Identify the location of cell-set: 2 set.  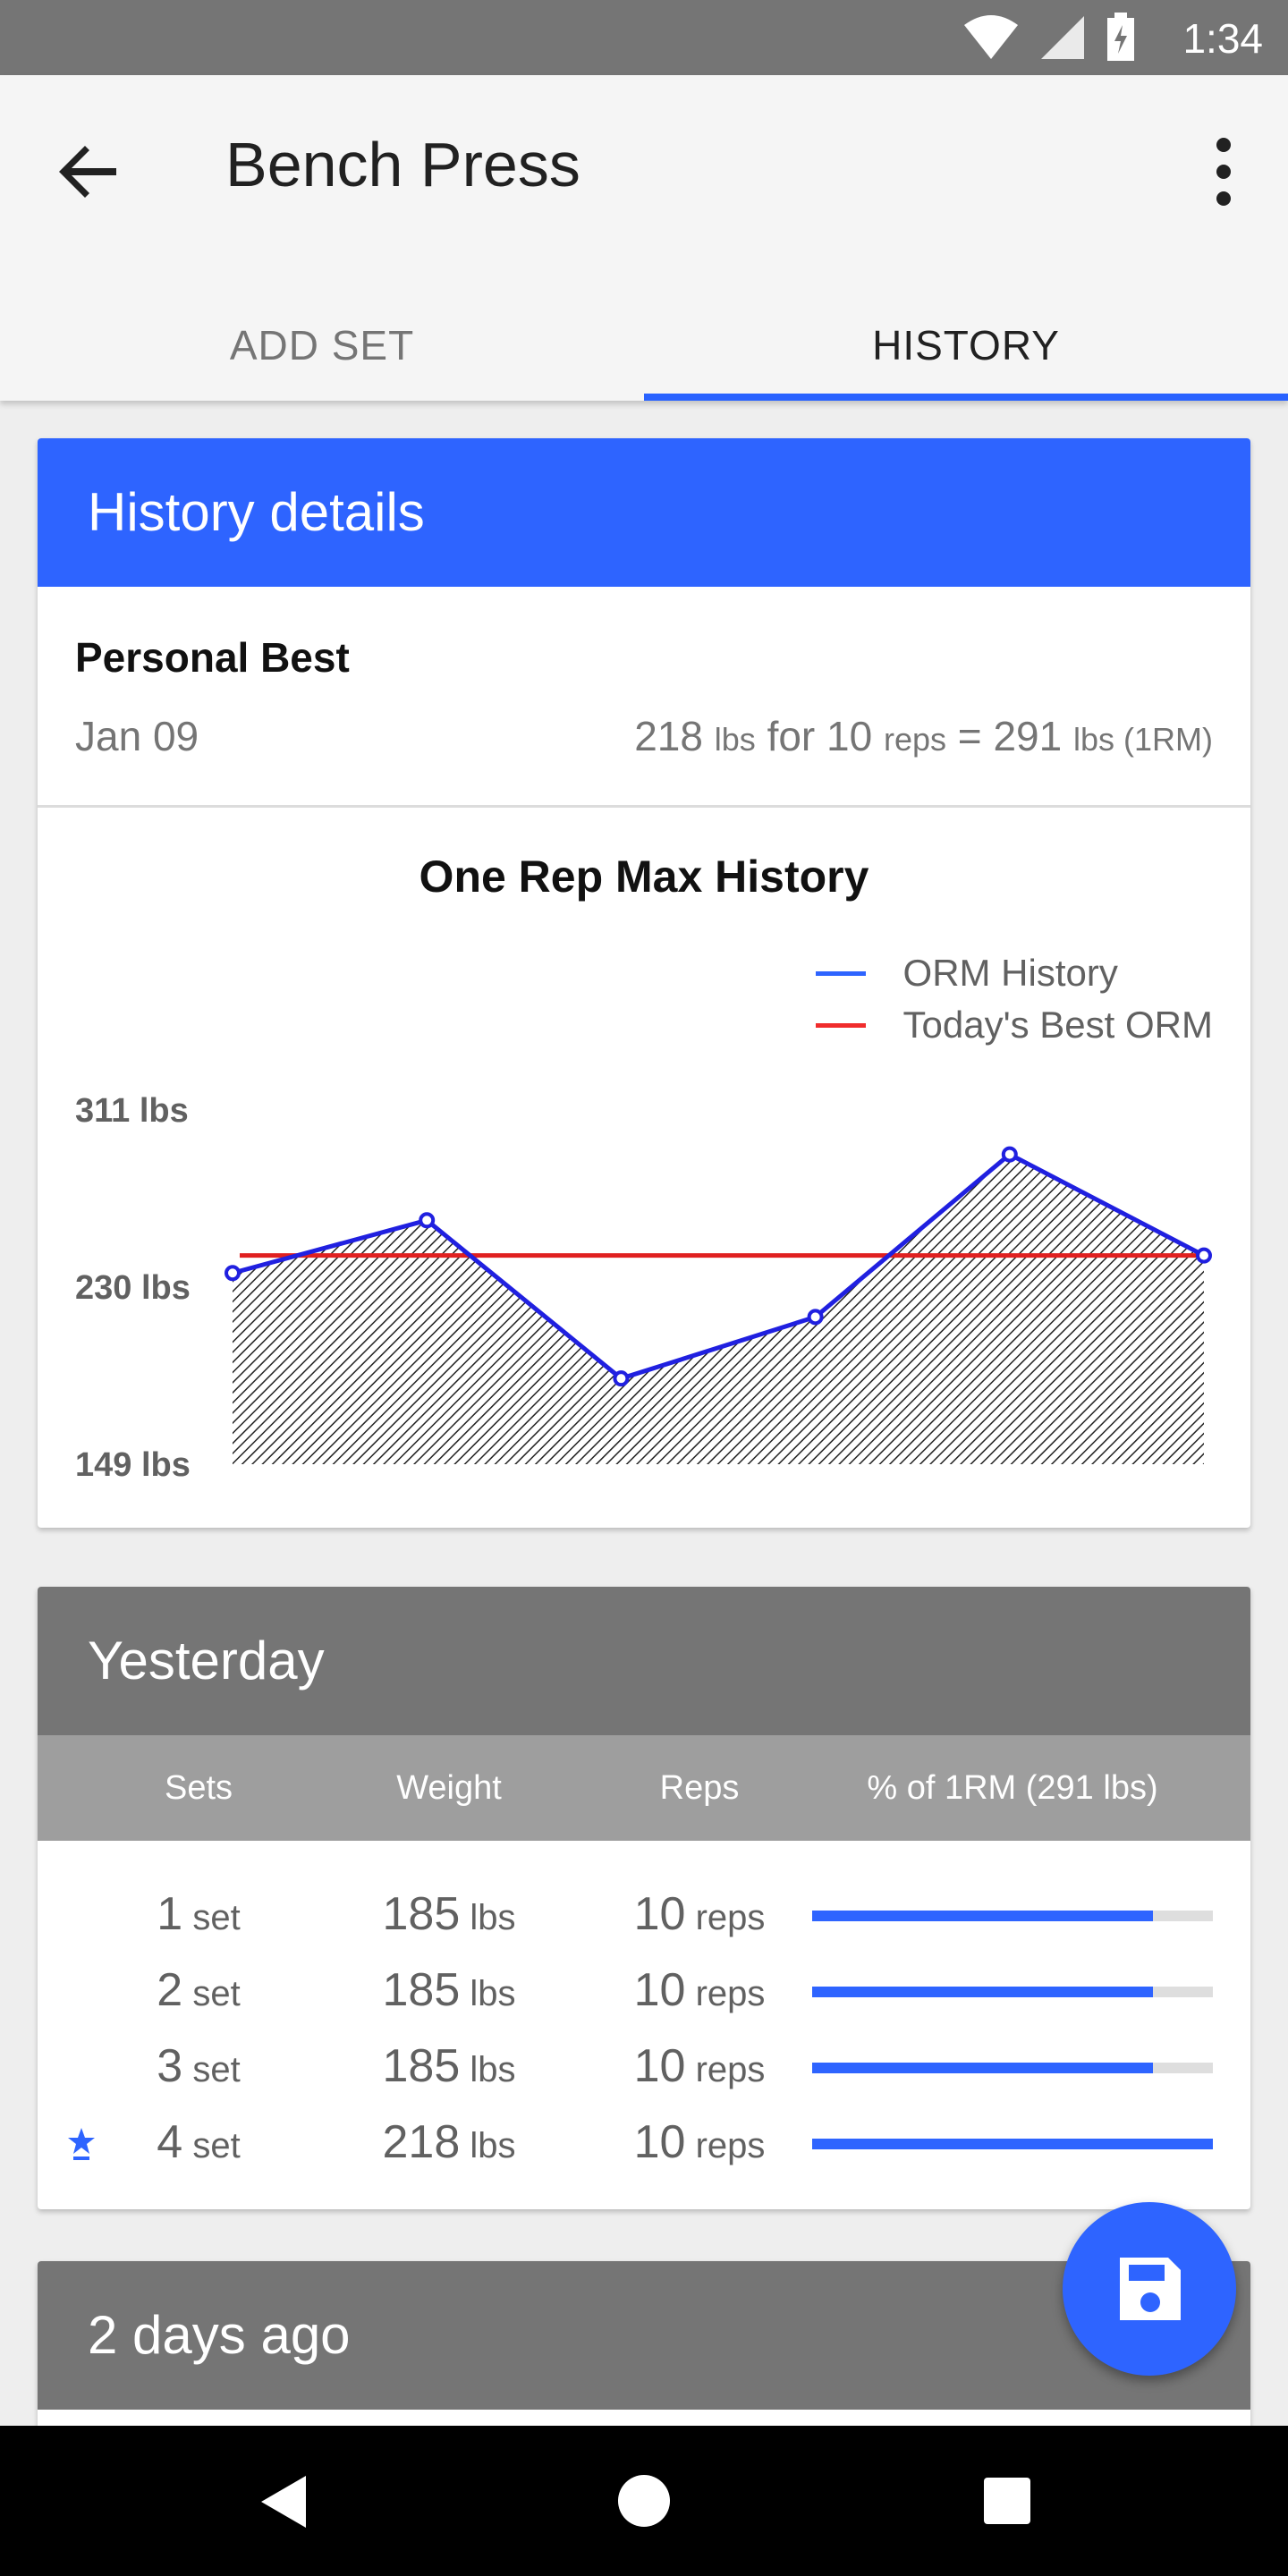
(198, 1992).